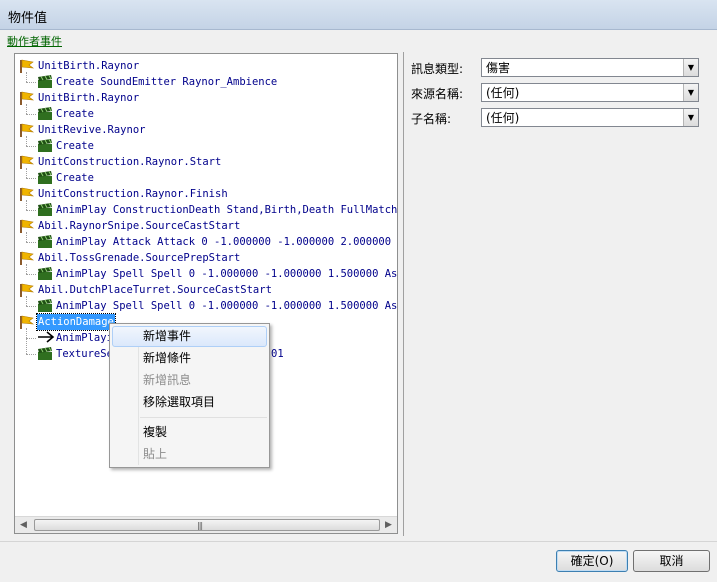  I want to click on tree-item-label: Create SoundEmitter Raynor_Ambience, so click(167, 82).